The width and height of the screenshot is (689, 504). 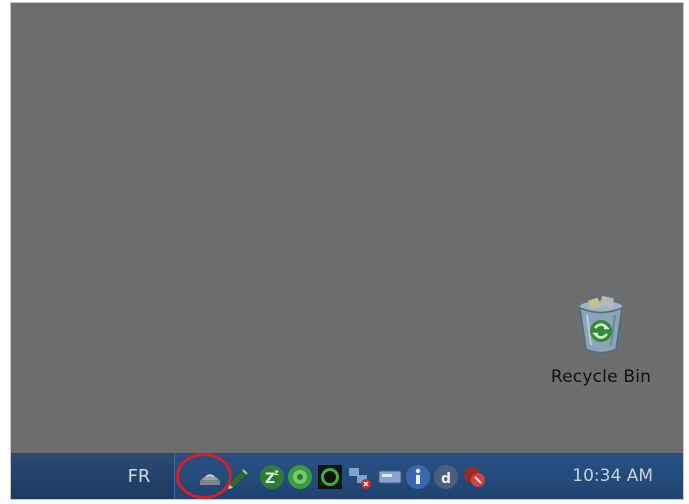 I want to click on recycle-bin-shortcut: Recycle Bin, so click(x=601, y=350).